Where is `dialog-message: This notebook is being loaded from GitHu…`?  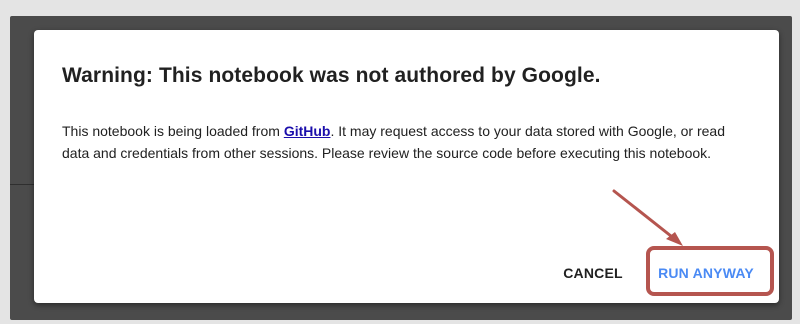
dialog-message: This notebook is being loaded from GitHu… is located at coordinates (407, 142).